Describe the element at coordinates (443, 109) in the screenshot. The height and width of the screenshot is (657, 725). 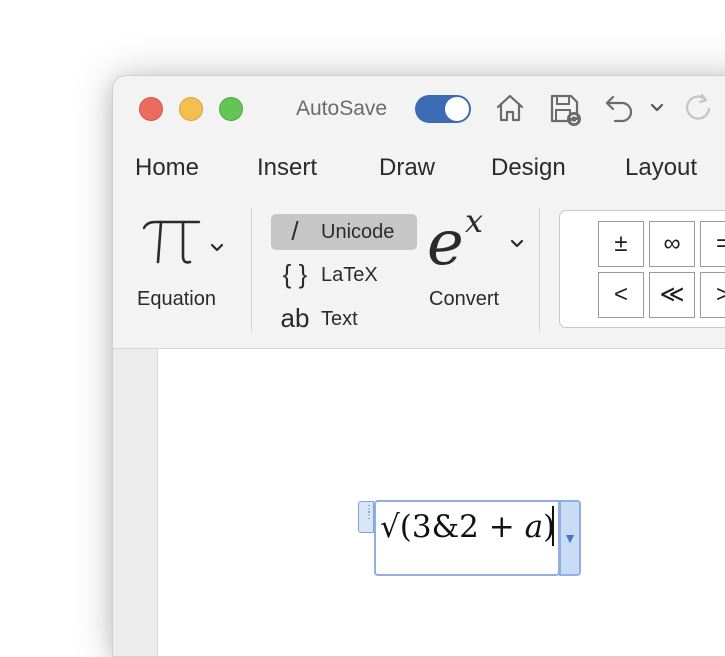
I see `autosave-toggle` at that location.